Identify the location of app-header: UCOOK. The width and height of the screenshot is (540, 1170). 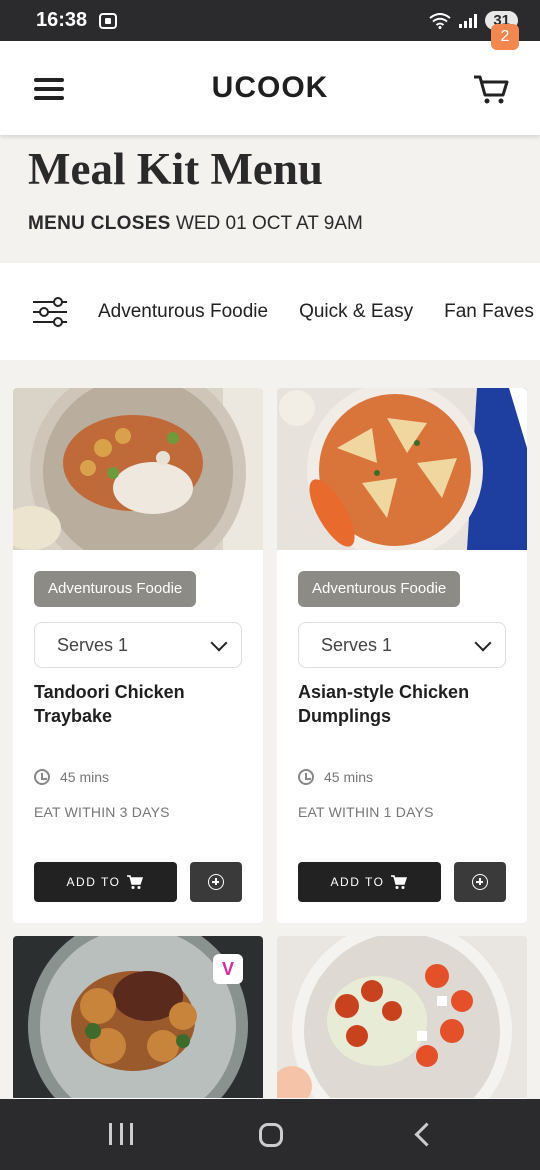
(270, 88).